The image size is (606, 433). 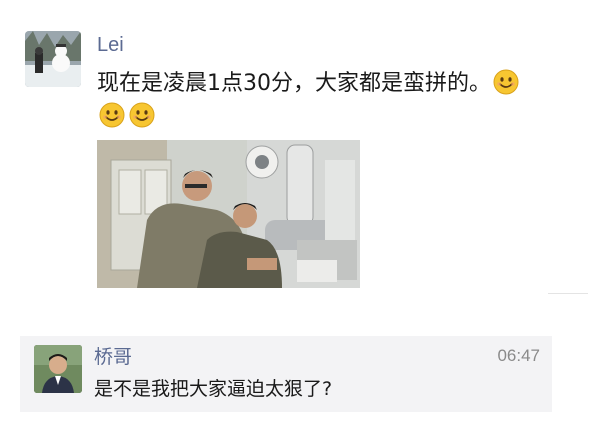 I want to click on post-author-name: Lei, so click(x=110, y=45).